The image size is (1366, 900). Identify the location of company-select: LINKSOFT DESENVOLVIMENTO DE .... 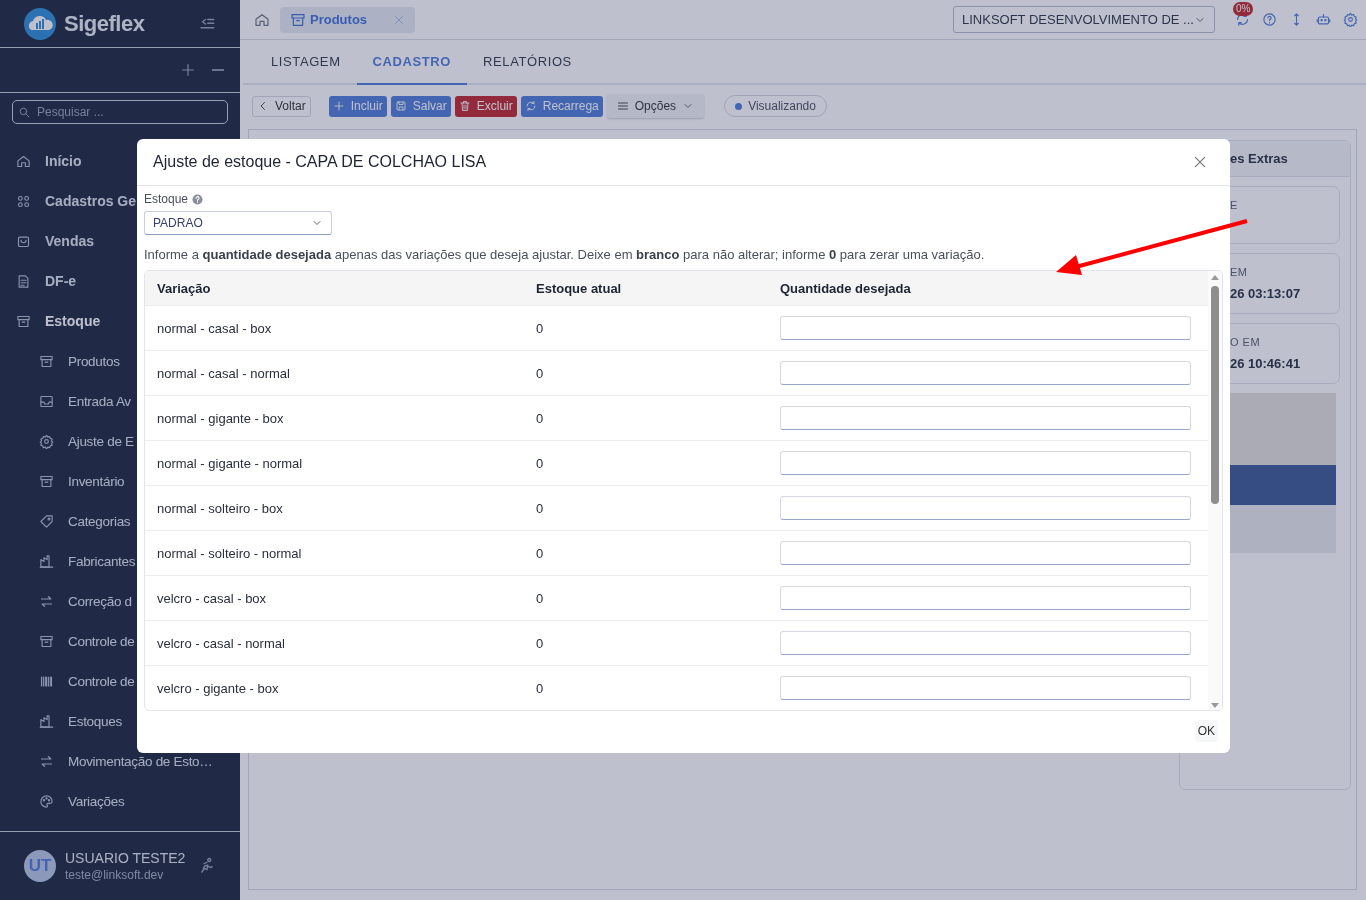
(1084, 19).